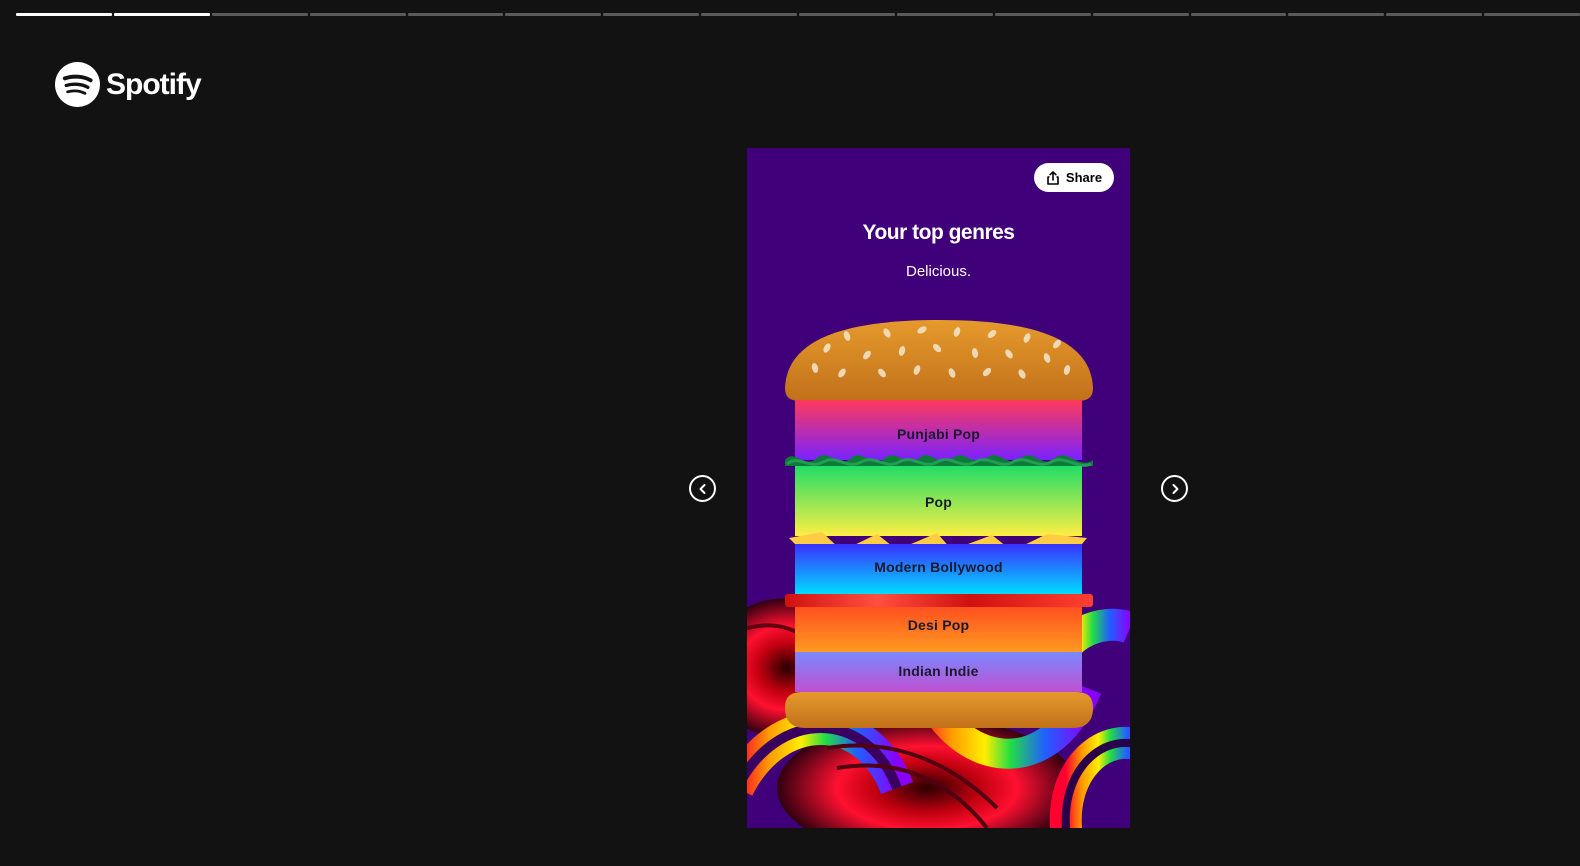  I want to click on spotify-logo-icon, so click(77, 84).